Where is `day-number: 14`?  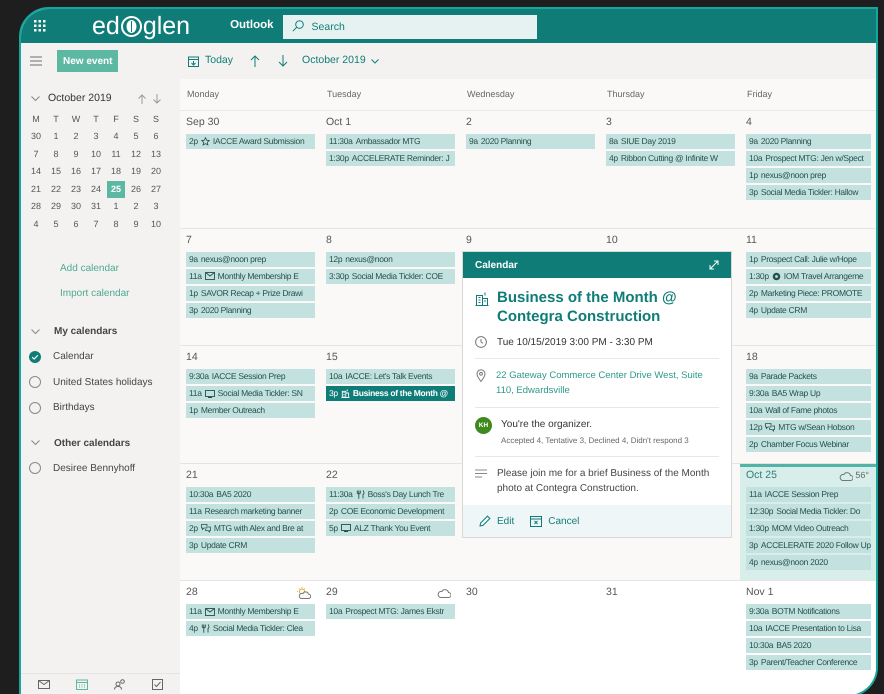
day-number: 14 is located at coordinates (36, 171).